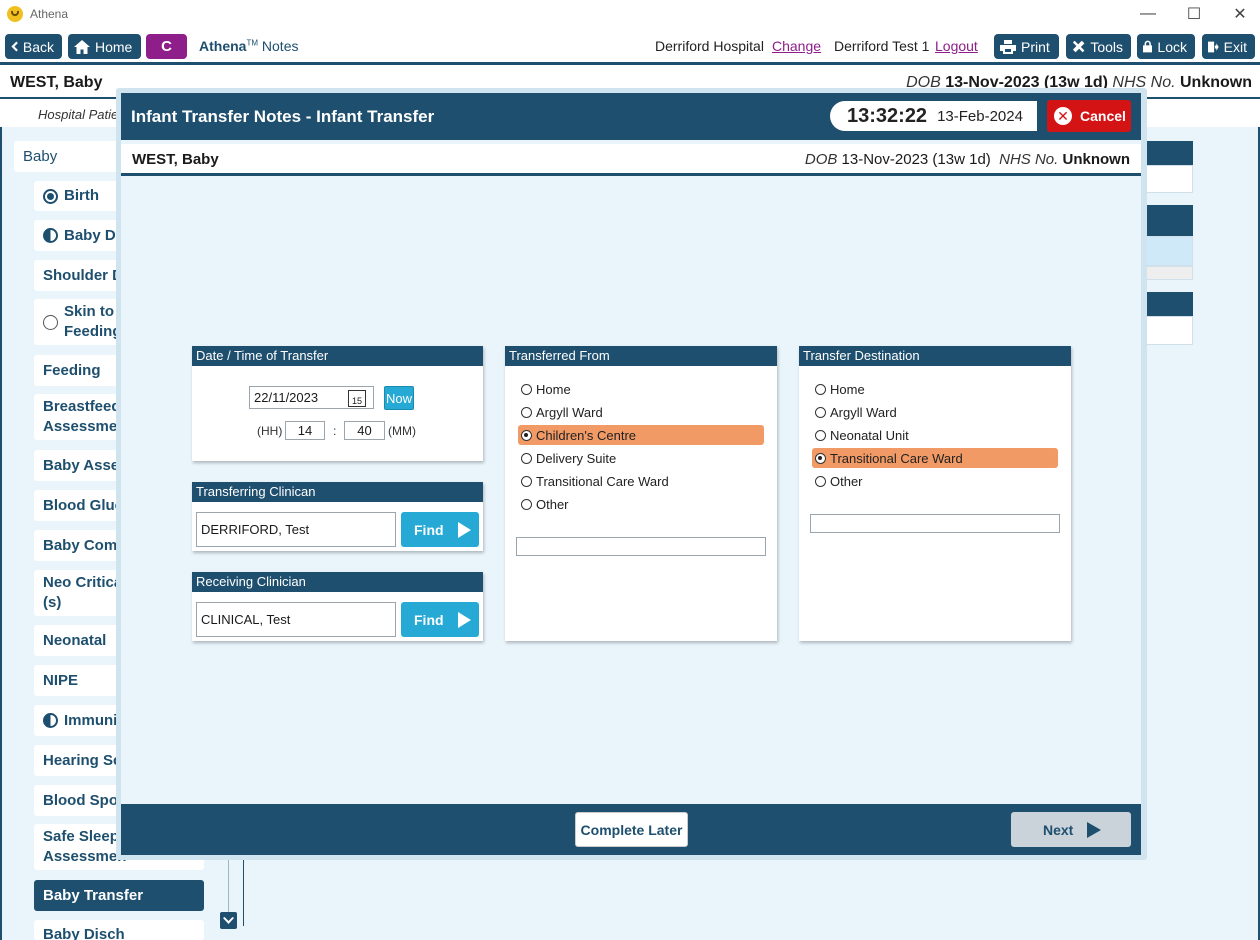 This screenshot has height=940, width=1260. What do you see at coordinates (84, 417) in the screenshot?
I see `sidebar-item-labels: Breastfeedi Assessmen` at bounding box center [84, 417].